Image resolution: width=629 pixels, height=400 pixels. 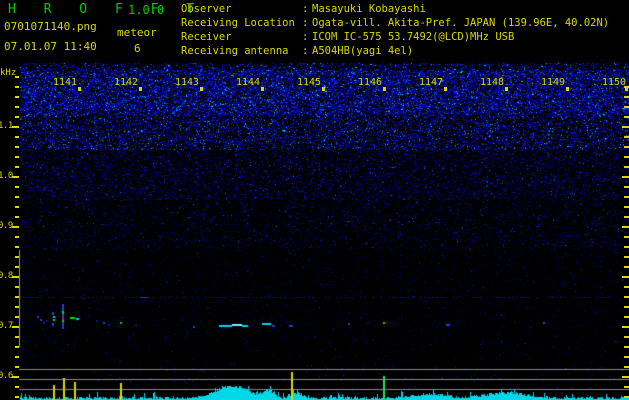 What do you see at coordinates (363, 51) in the screenshot?
I see `info-value: A504HB(yagi 4el)` at bounding box center [363, 51].